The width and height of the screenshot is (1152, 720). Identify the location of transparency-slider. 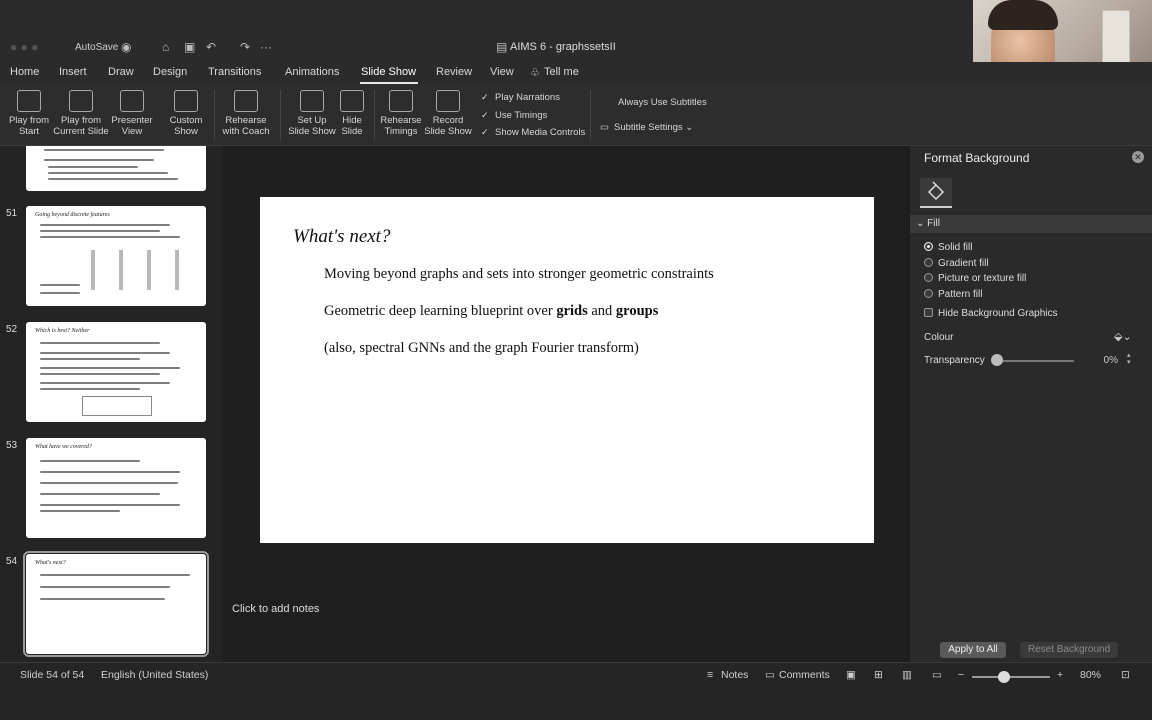
(1036, 361).